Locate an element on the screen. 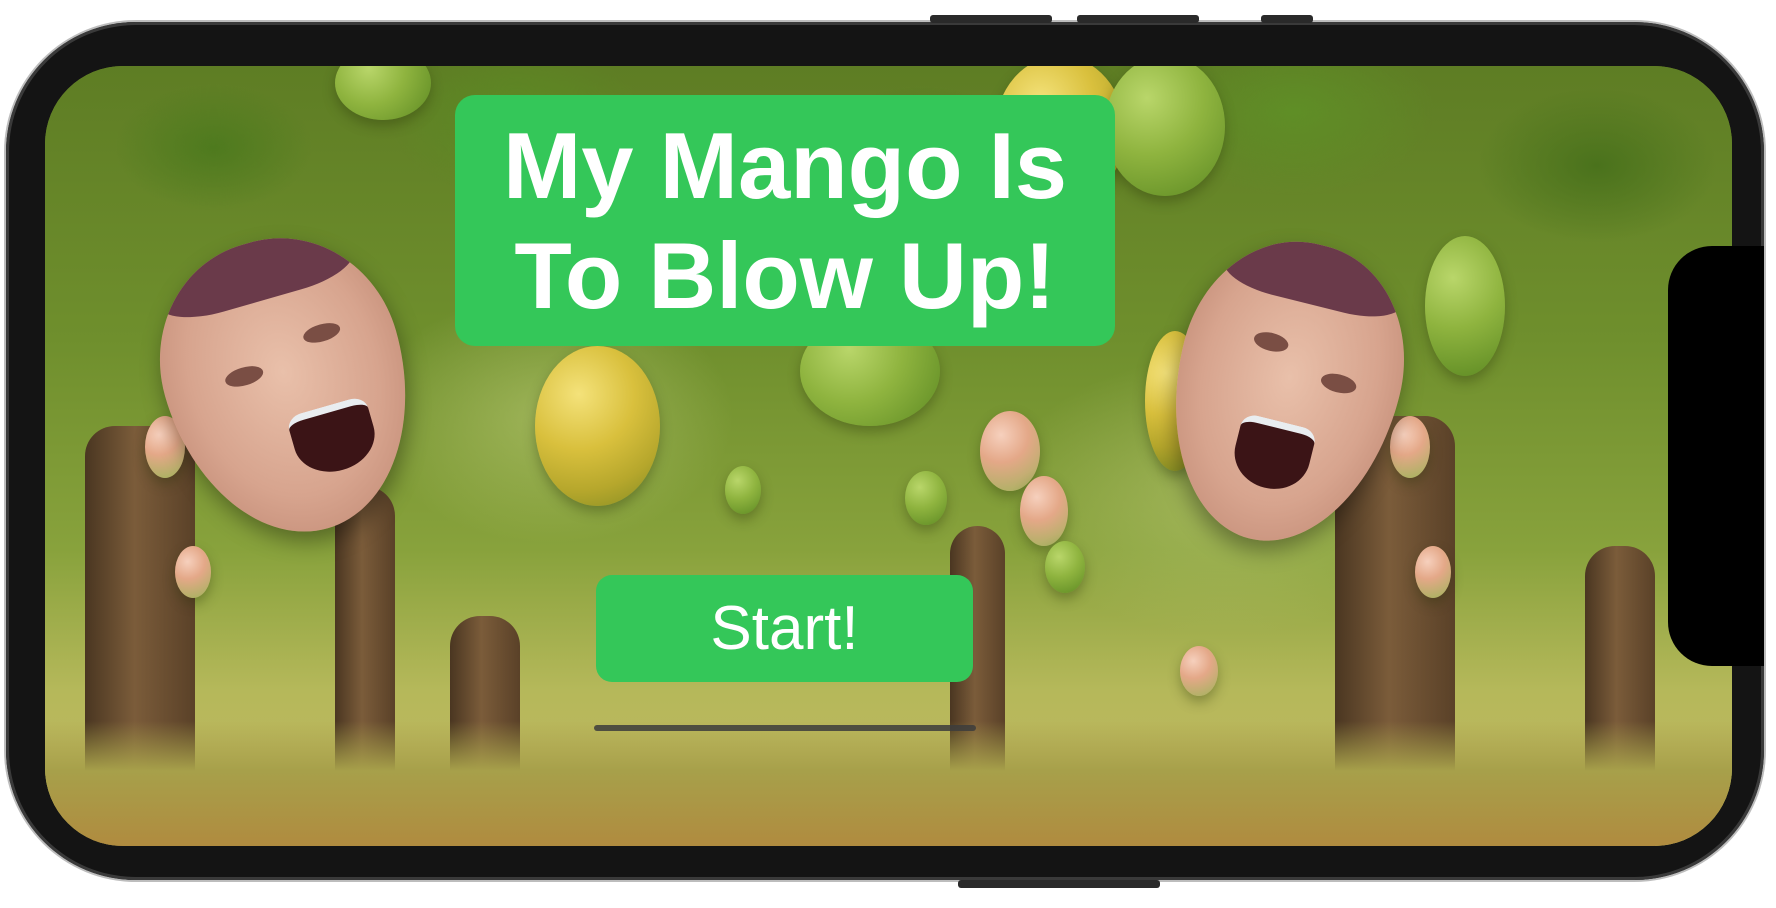 Image resolution: width=1776 pixels, height=908 pixels. camera-notch is located at coordinates (1716, 456).